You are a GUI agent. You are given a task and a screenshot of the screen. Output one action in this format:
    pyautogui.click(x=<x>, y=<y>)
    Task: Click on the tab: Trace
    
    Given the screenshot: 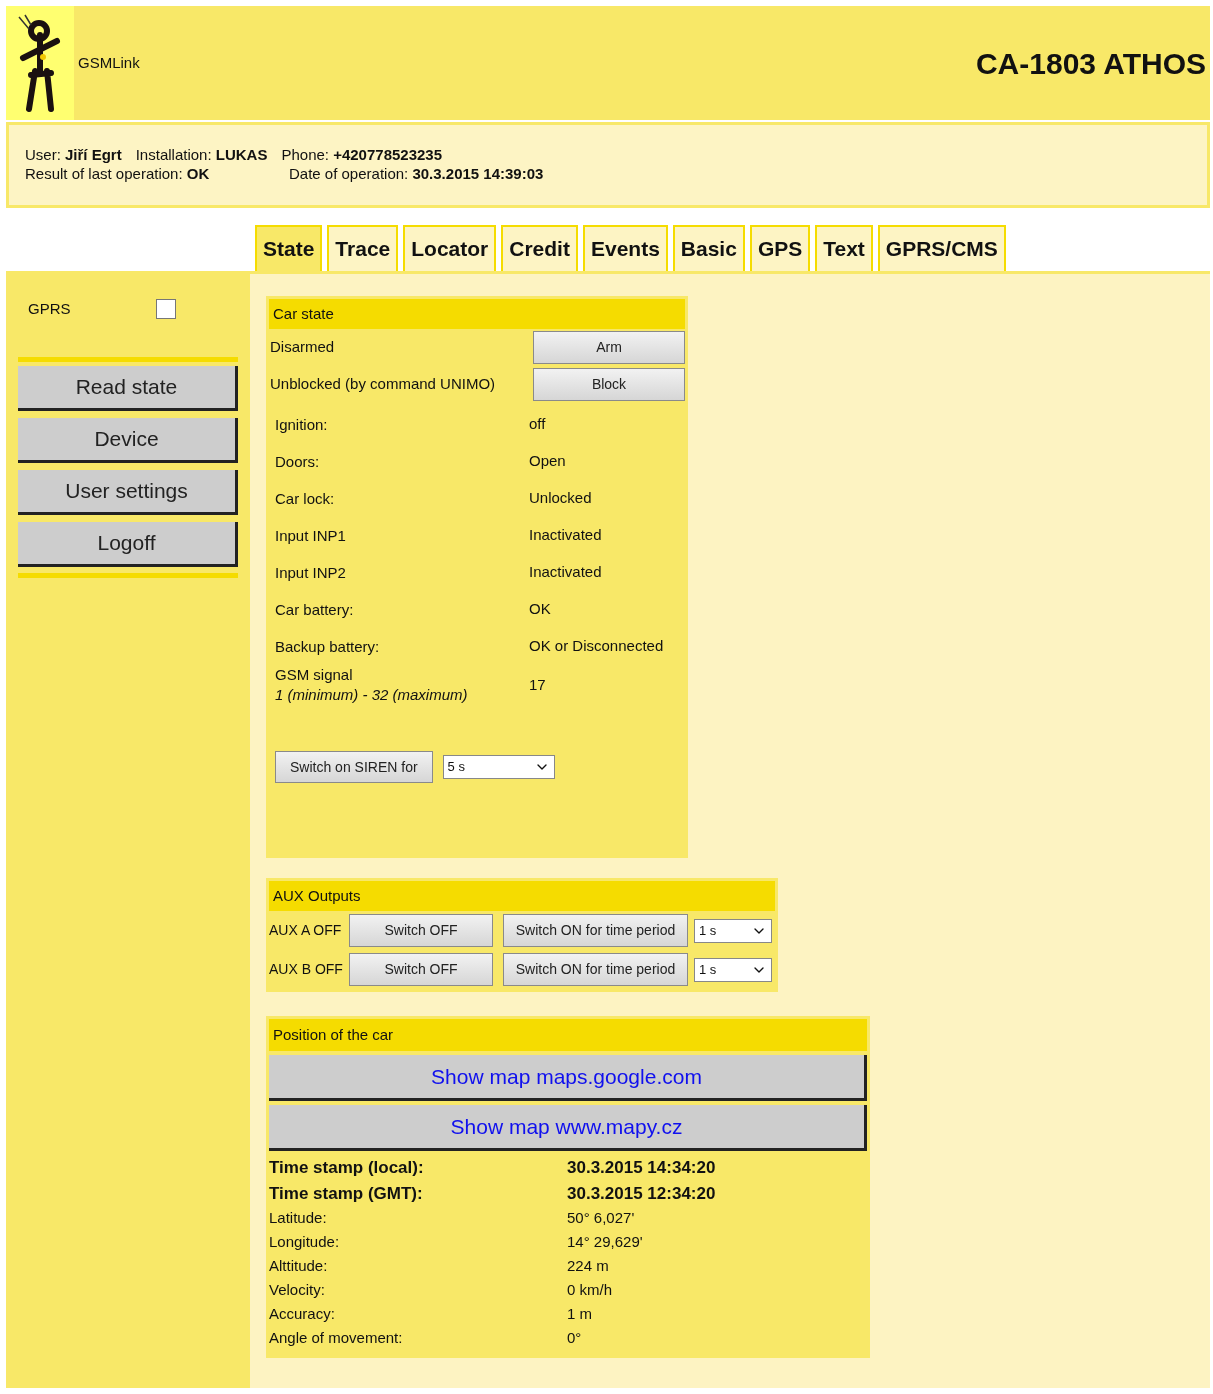 What is the action you would take?
    pyautogui.click(x=363, y=248)
    